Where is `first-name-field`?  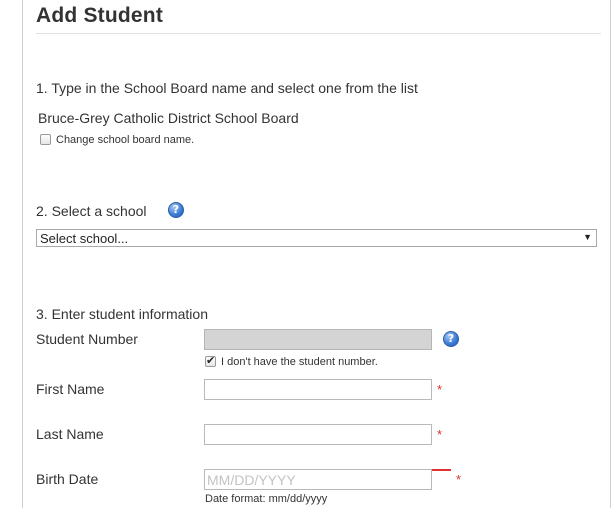 first-name-field is located at coordinates (318, 389).